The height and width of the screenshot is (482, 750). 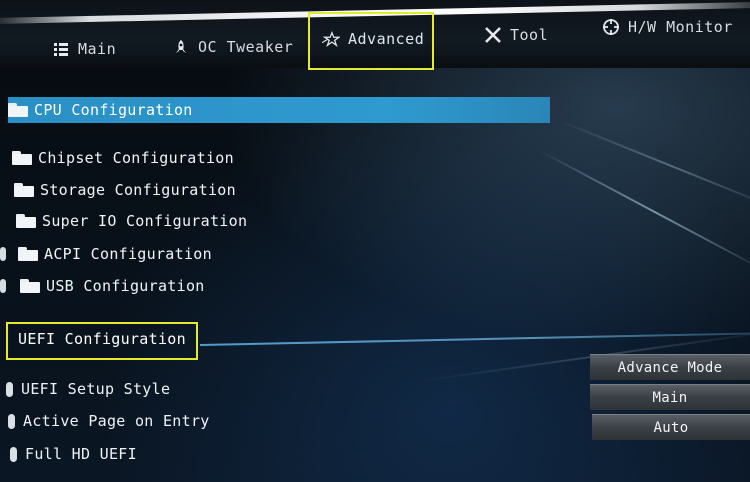 What do you see at coordinates (102, 341) in the screenshot?
I see `uefi-section-highlight` at bounding box center [102, 341].